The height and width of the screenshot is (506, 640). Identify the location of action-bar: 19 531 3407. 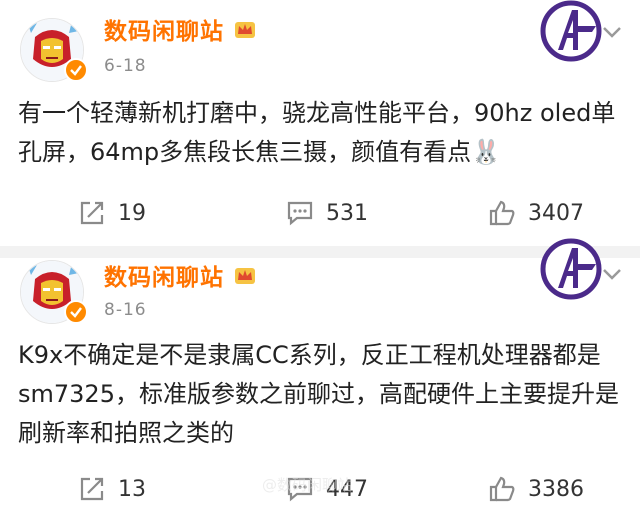
(320, 213).